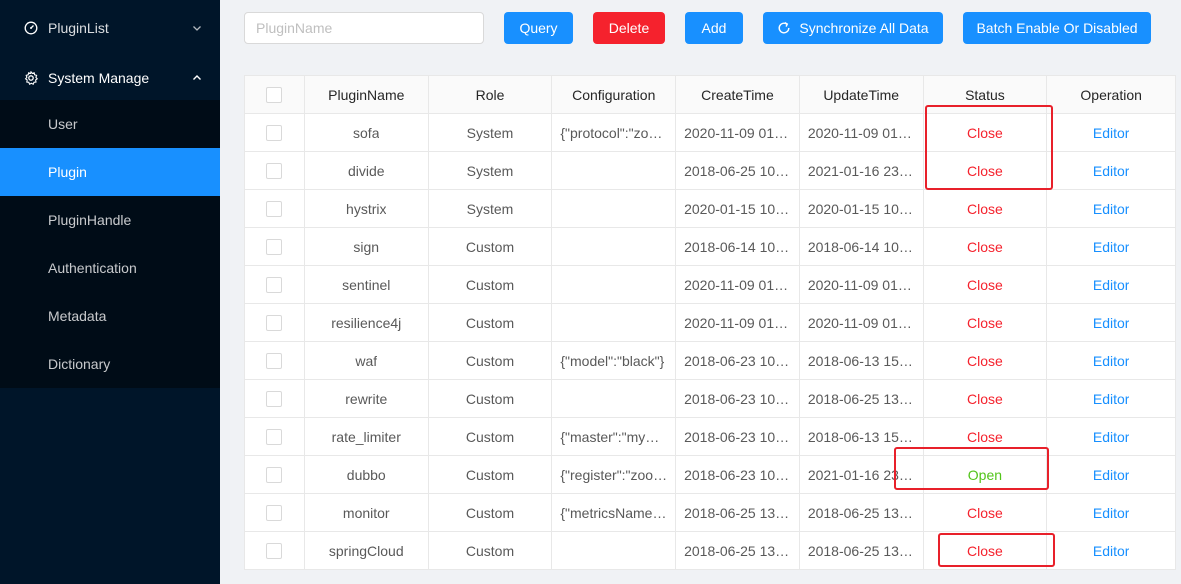 Image resolution: width=1181 pixels, height=584 pixels. Describe the element at coordinates (538, 28) in the screenshot. I see `query-button: Query` at that location.